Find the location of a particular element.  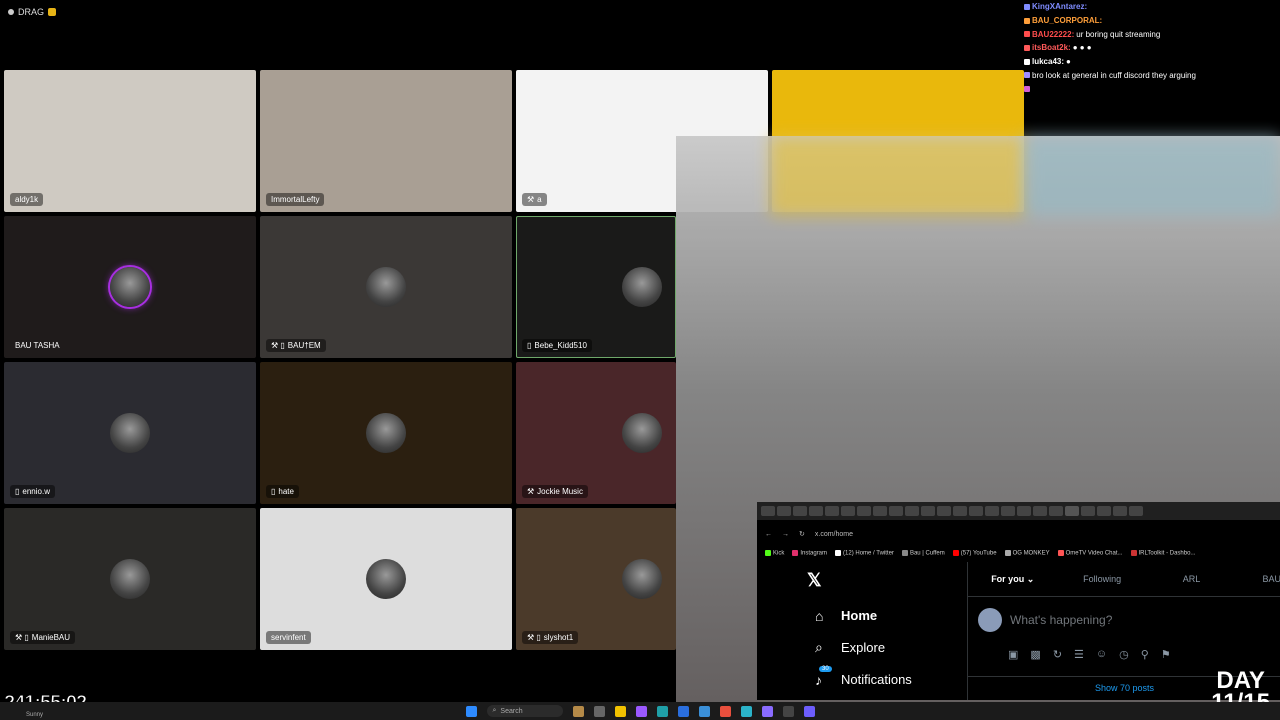

tab-following: Following is located at coordinates (1101, 579).